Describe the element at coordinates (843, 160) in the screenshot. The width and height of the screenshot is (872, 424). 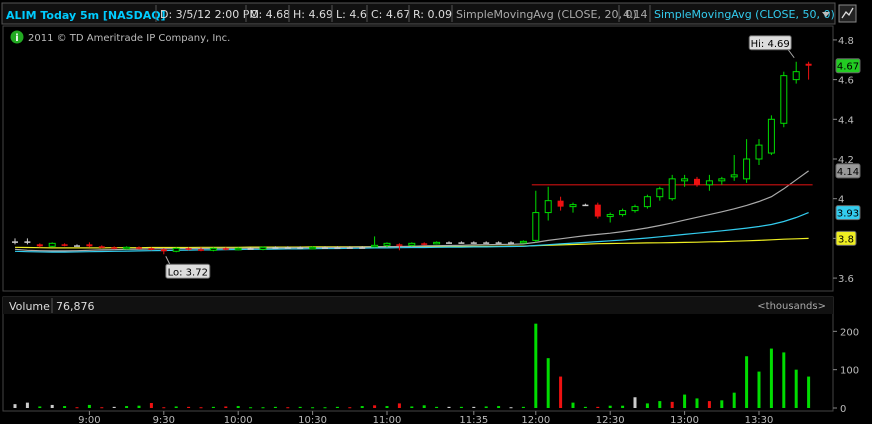
I see `price-axis: 4.84.64.44.243.83.6` at that location.